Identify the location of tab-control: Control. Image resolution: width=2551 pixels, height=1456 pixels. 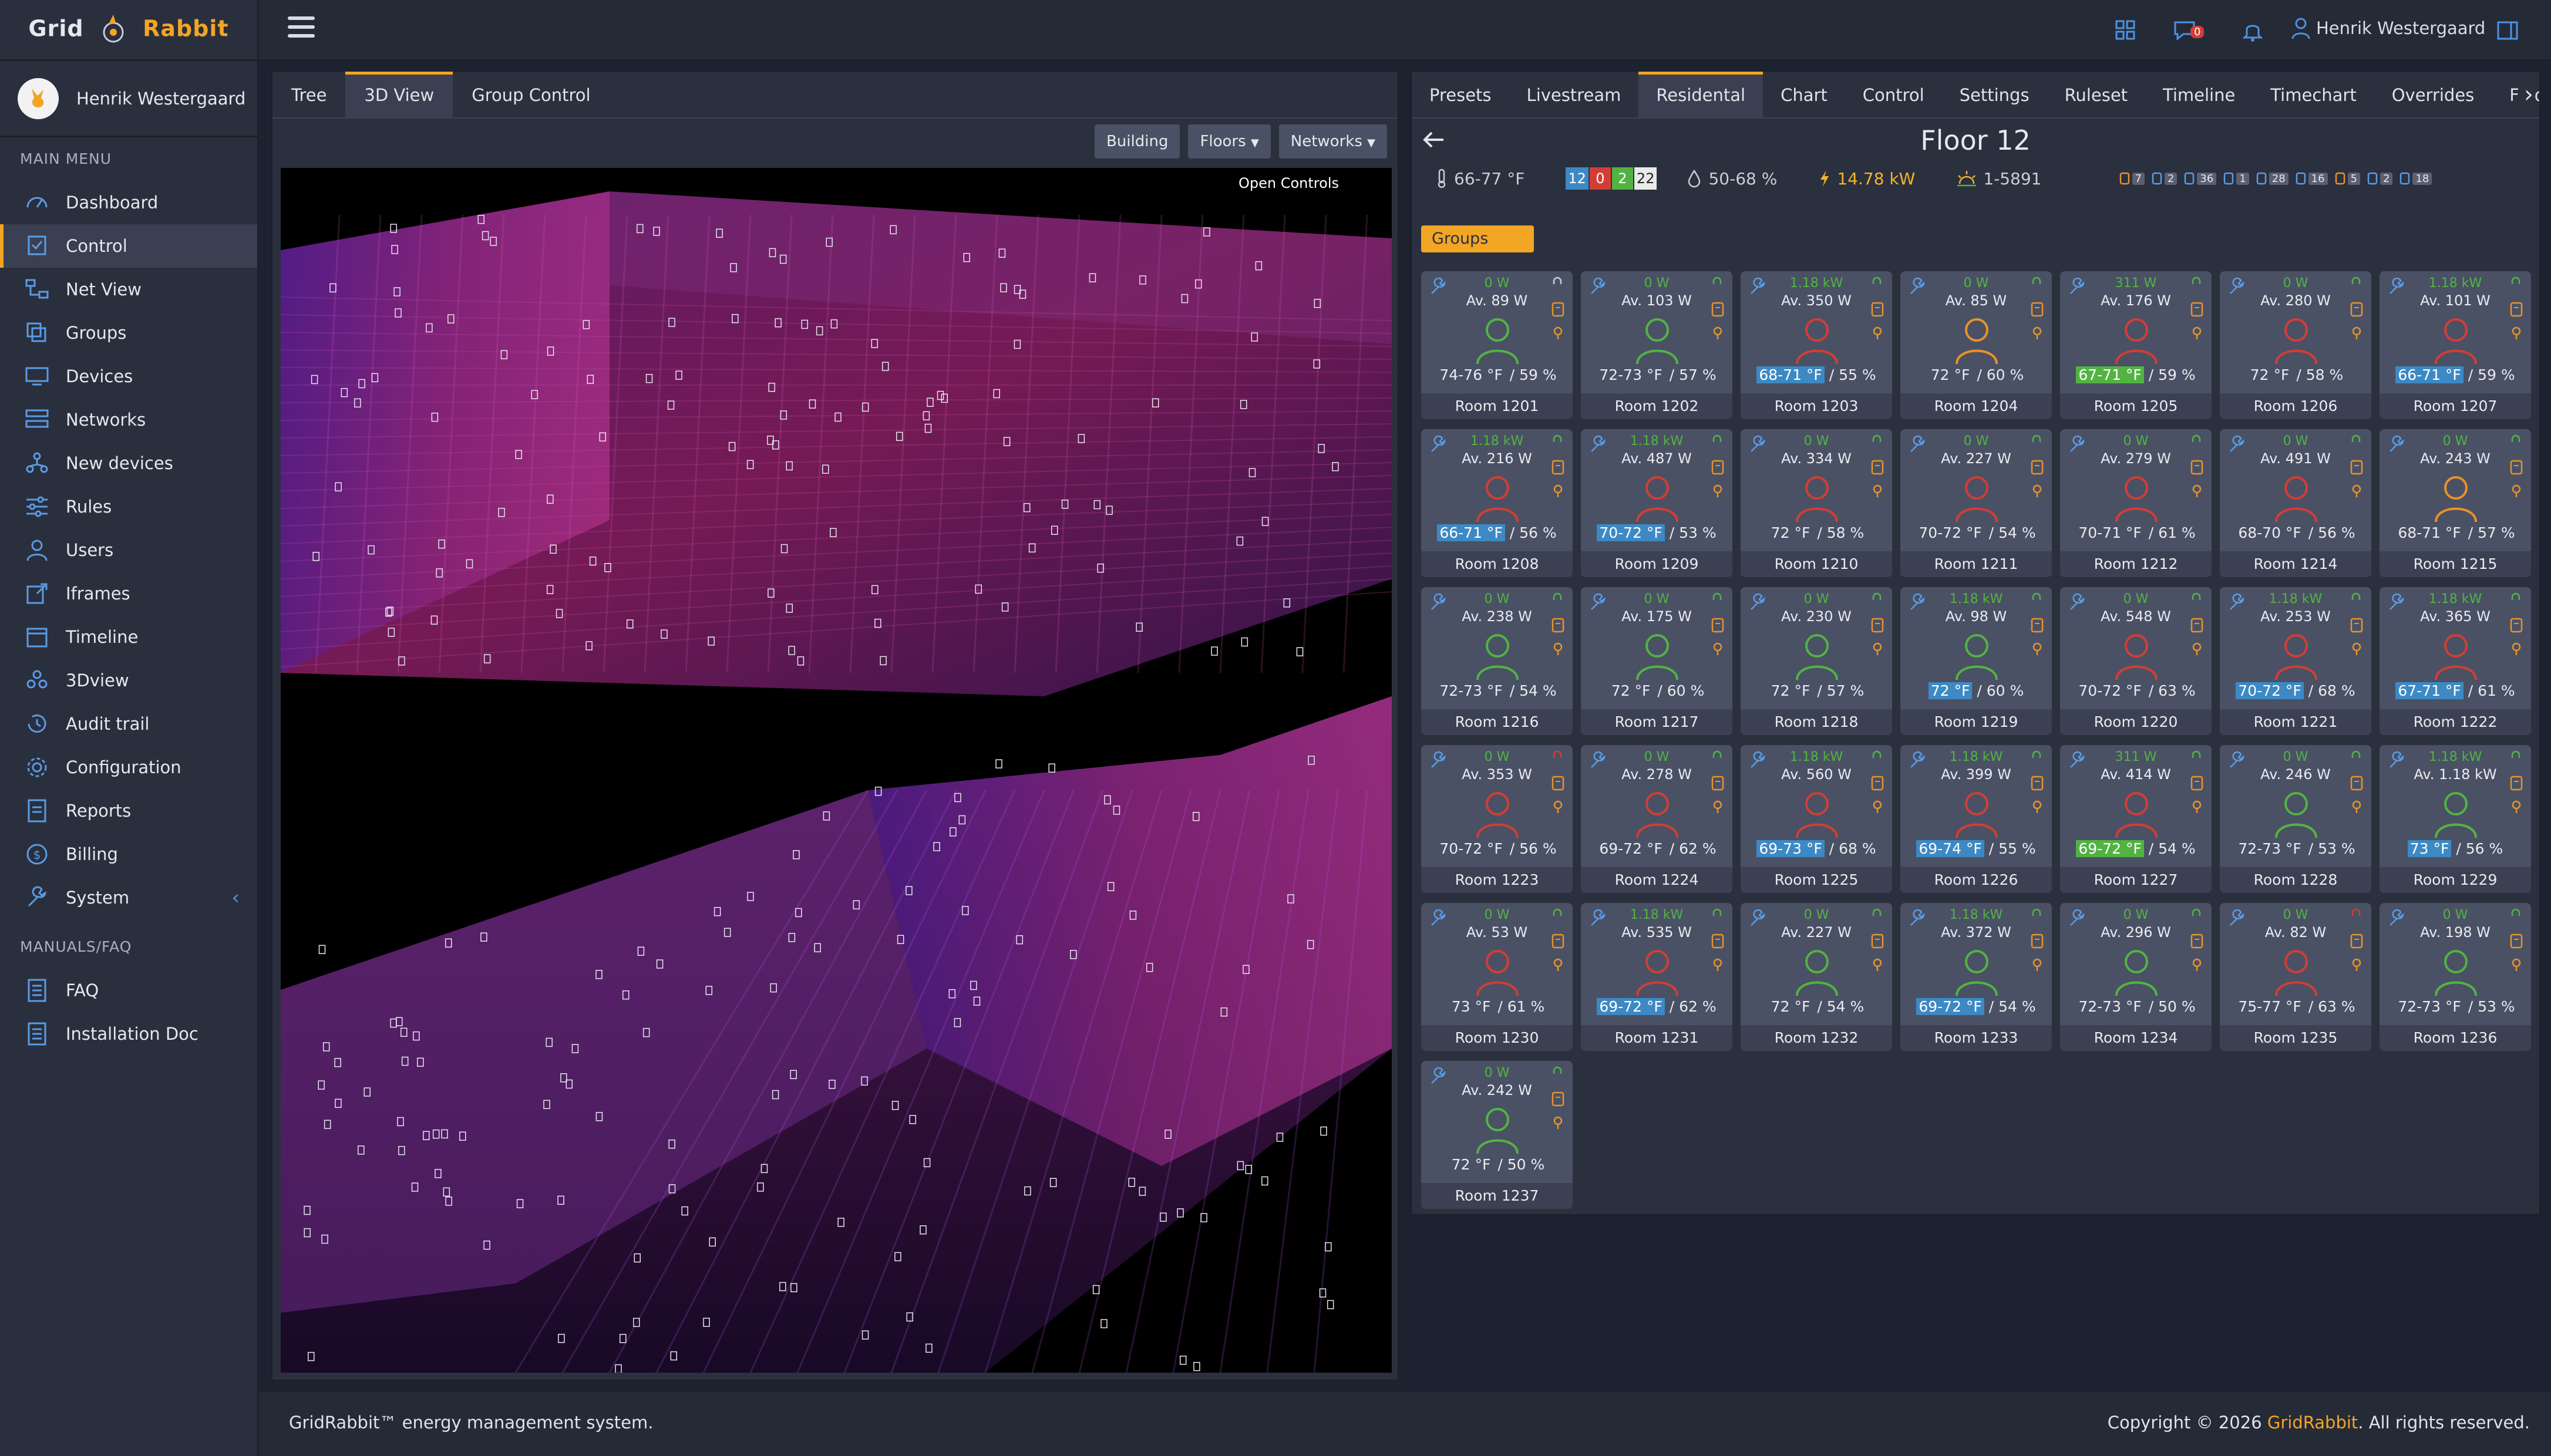
(1893, 94).